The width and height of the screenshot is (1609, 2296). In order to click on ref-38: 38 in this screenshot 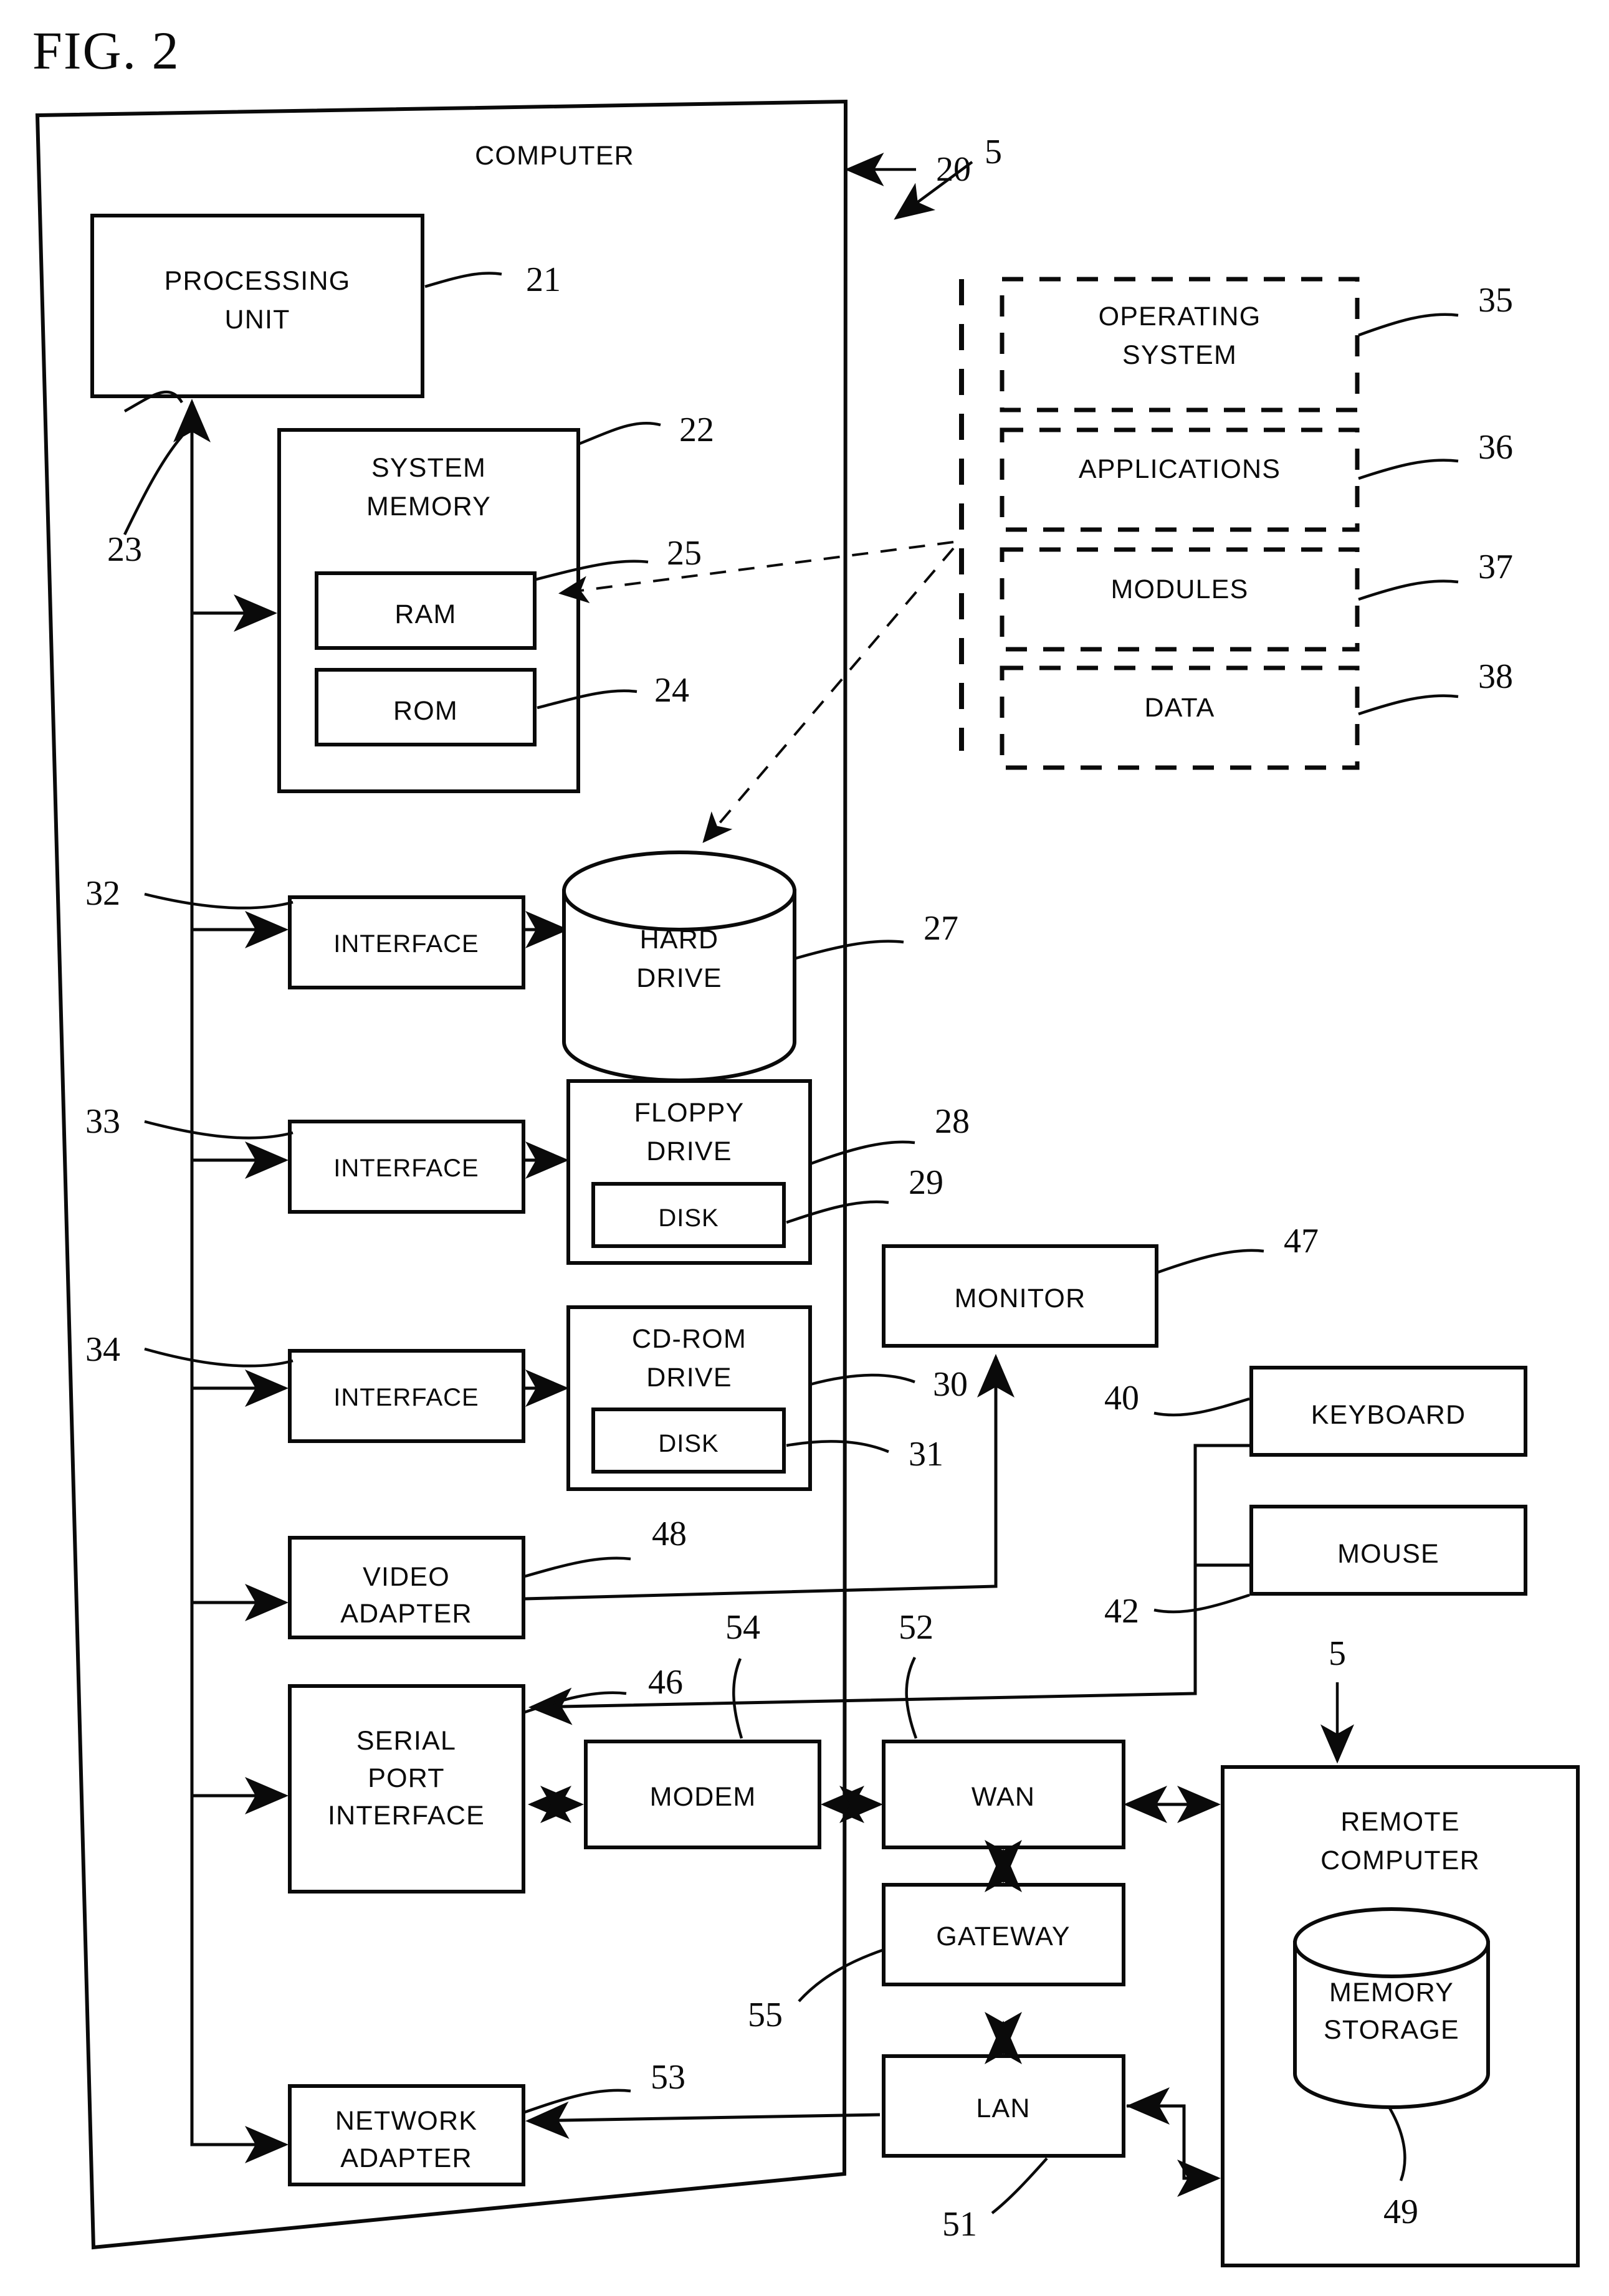, I will do `click(1495, 676)`.